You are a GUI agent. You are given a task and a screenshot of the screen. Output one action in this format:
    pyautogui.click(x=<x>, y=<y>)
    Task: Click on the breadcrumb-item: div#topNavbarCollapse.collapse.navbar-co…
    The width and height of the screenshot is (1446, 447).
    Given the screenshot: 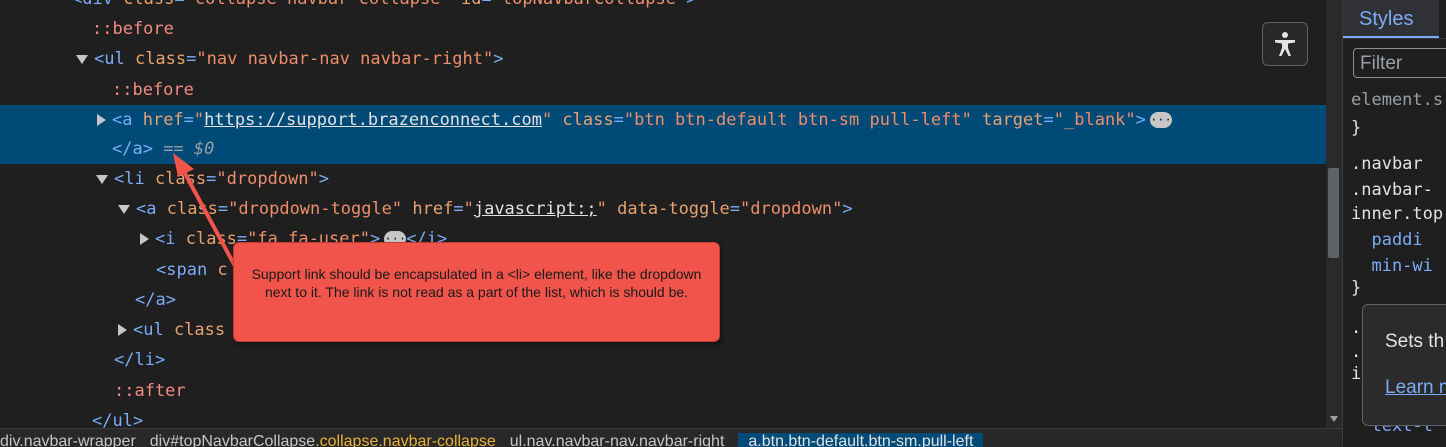 What is the action you would take?
    pyautogui.click(x=323, y=440)
    